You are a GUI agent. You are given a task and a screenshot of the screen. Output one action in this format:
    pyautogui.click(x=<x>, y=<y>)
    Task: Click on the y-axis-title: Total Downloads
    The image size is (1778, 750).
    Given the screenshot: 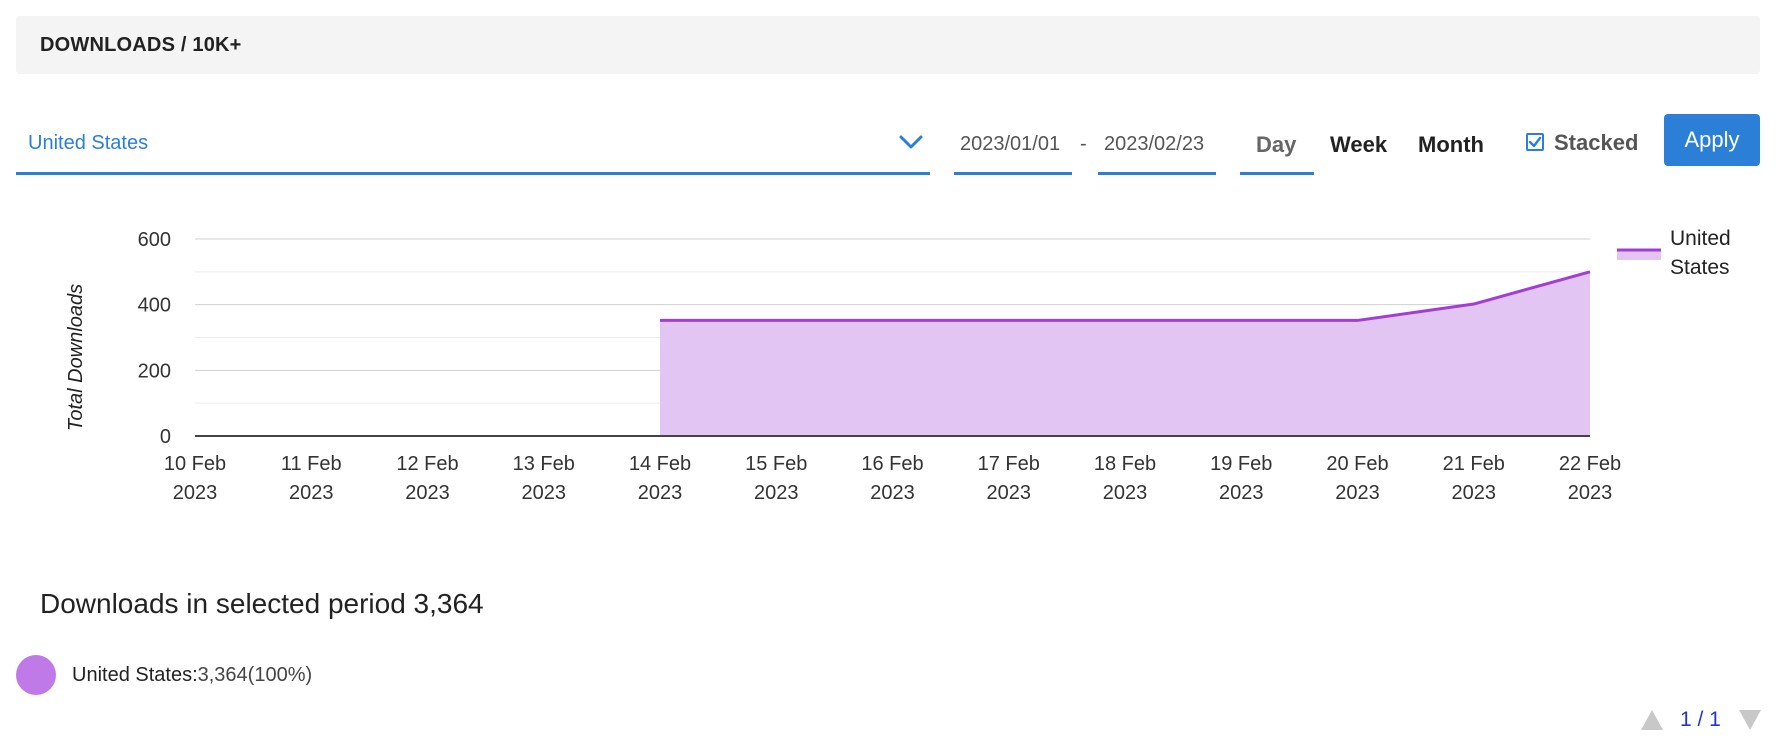 What is the action you would take?
    pyautogui.click(x=76, y=357)
    